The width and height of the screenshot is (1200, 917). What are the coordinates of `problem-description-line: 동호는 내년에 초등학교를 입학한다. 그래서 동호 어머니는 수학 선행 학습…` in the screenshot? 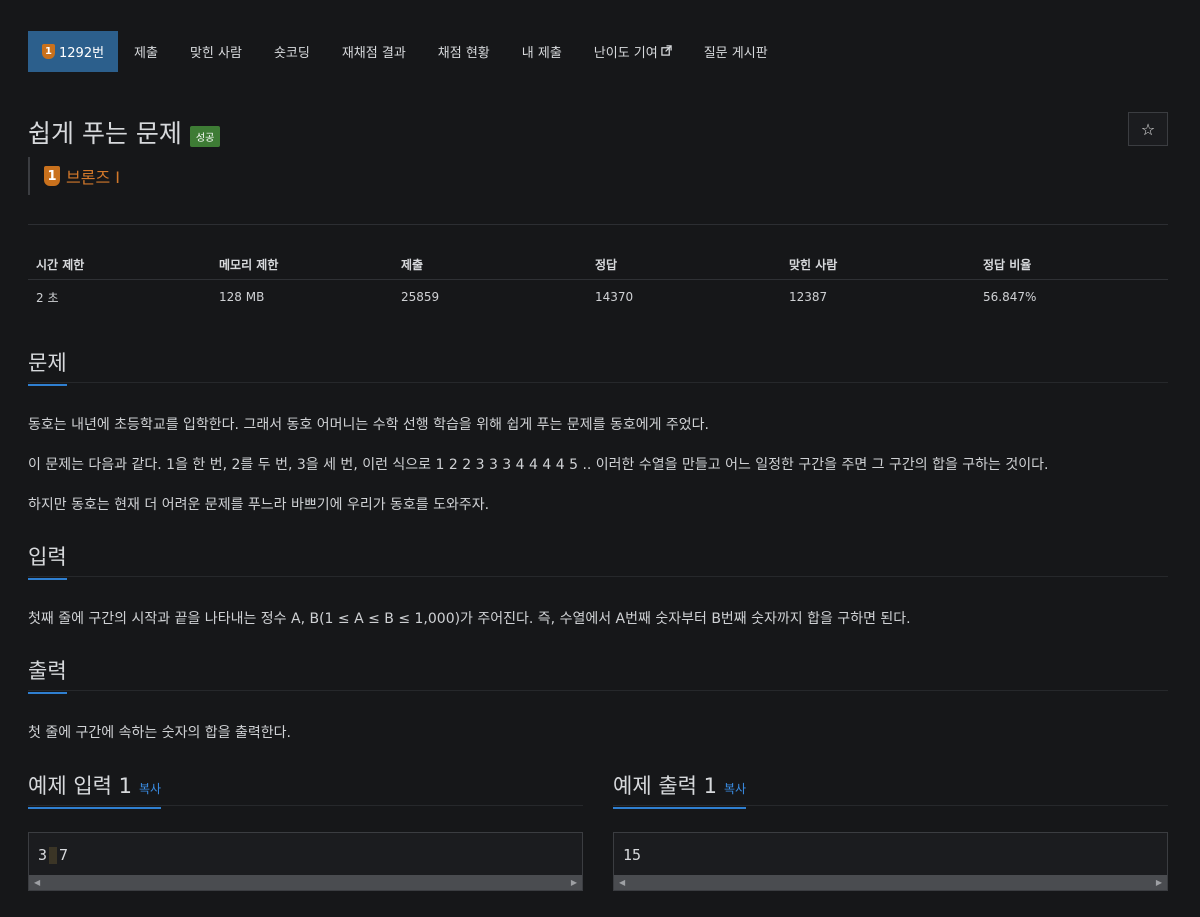 It's located at (369, 425).